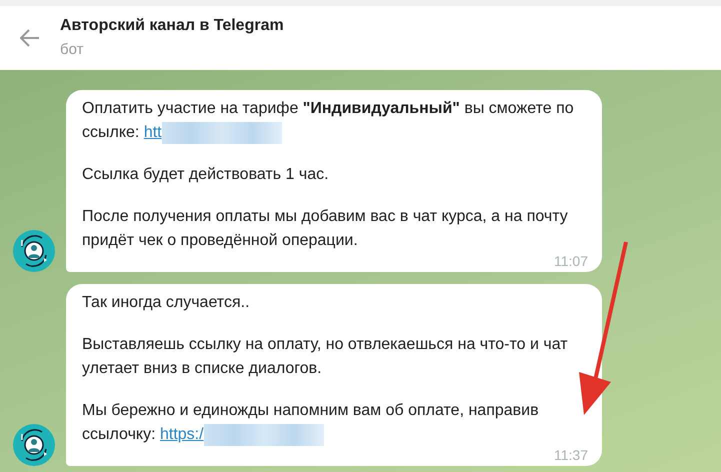 The width and height of the screenshot is (721, 472). I want to click on message-time: 11:07, so click(571, 261).